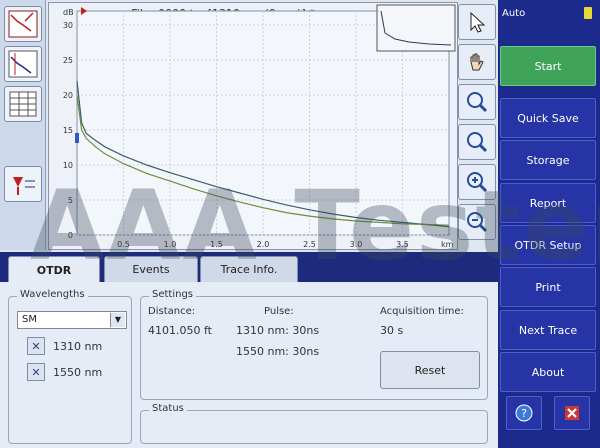  What do you see at coordinates (392, 330) in the screenshot?
I see `acquisition-time-value: 30 s` at bounding box center [392, 330].